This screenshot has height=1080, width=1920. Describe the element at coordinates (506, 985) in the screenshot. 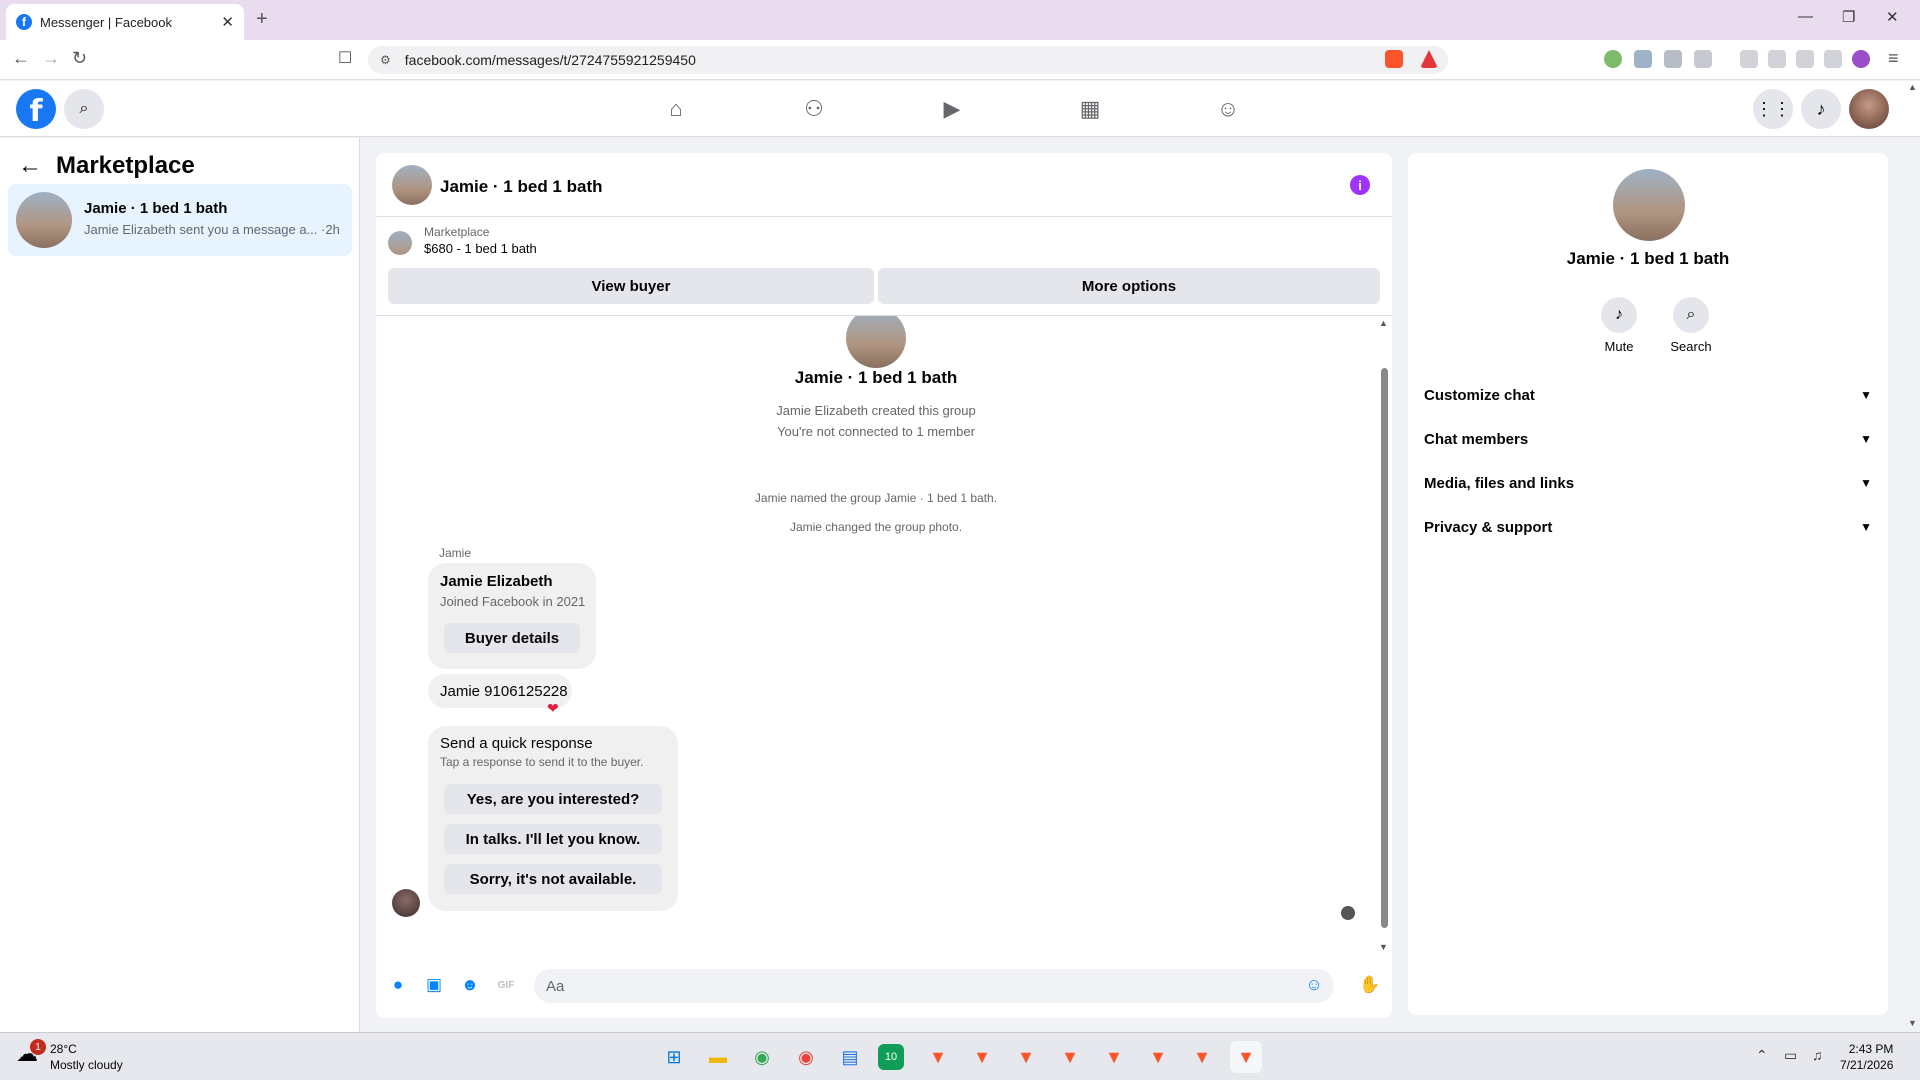

I see `gif-icon: GIF` at that location.